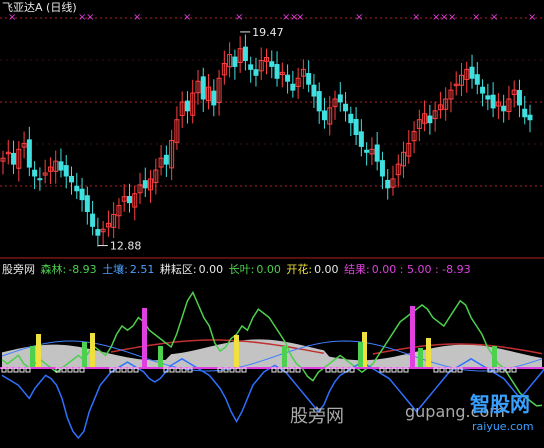 The image size is (544, 448). What do you see at coordinates (115, 269) in the screenshot?
I see `legend-label-soil: 土壤:` at bounding box center [115, 269].